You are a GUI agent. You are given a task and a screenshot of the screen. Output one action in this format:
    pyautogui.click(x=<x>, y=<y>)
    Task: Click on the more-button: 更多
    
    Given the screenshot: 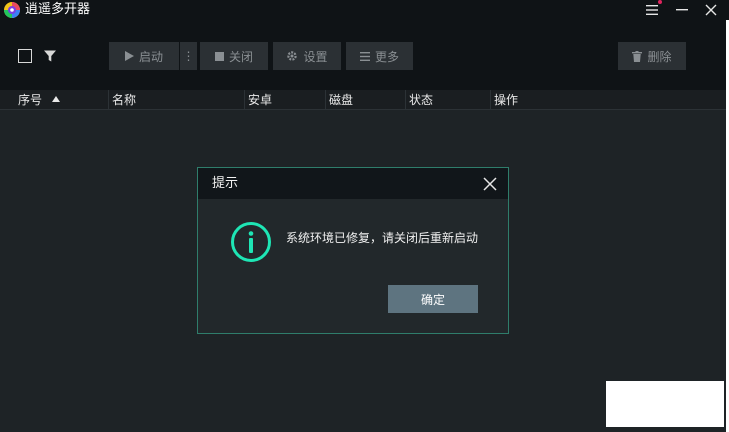 What is the action you would take?
    pyautogui.click(x=379, y=56)
    